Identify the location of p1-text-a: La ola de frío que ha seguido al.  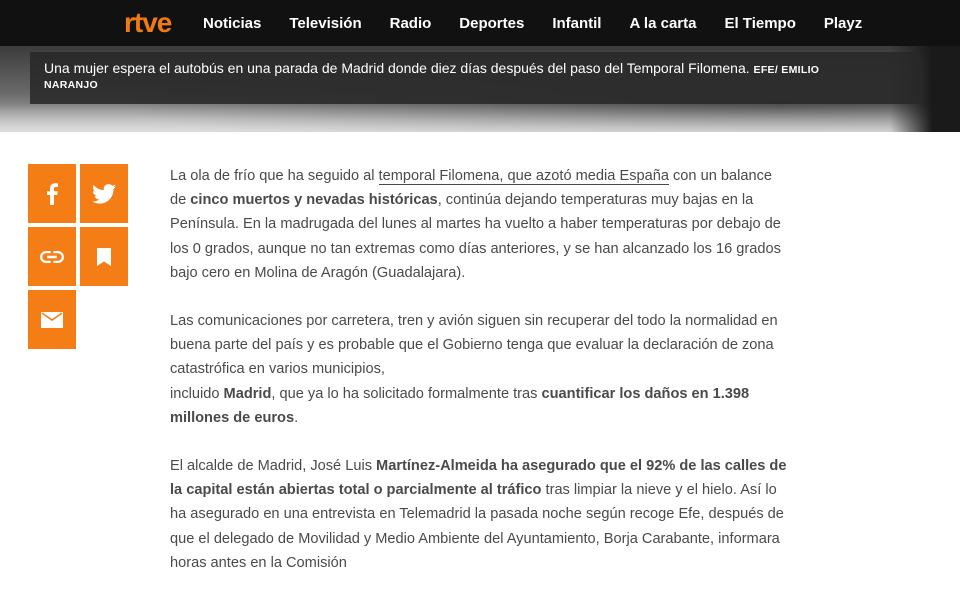
(274, 176).